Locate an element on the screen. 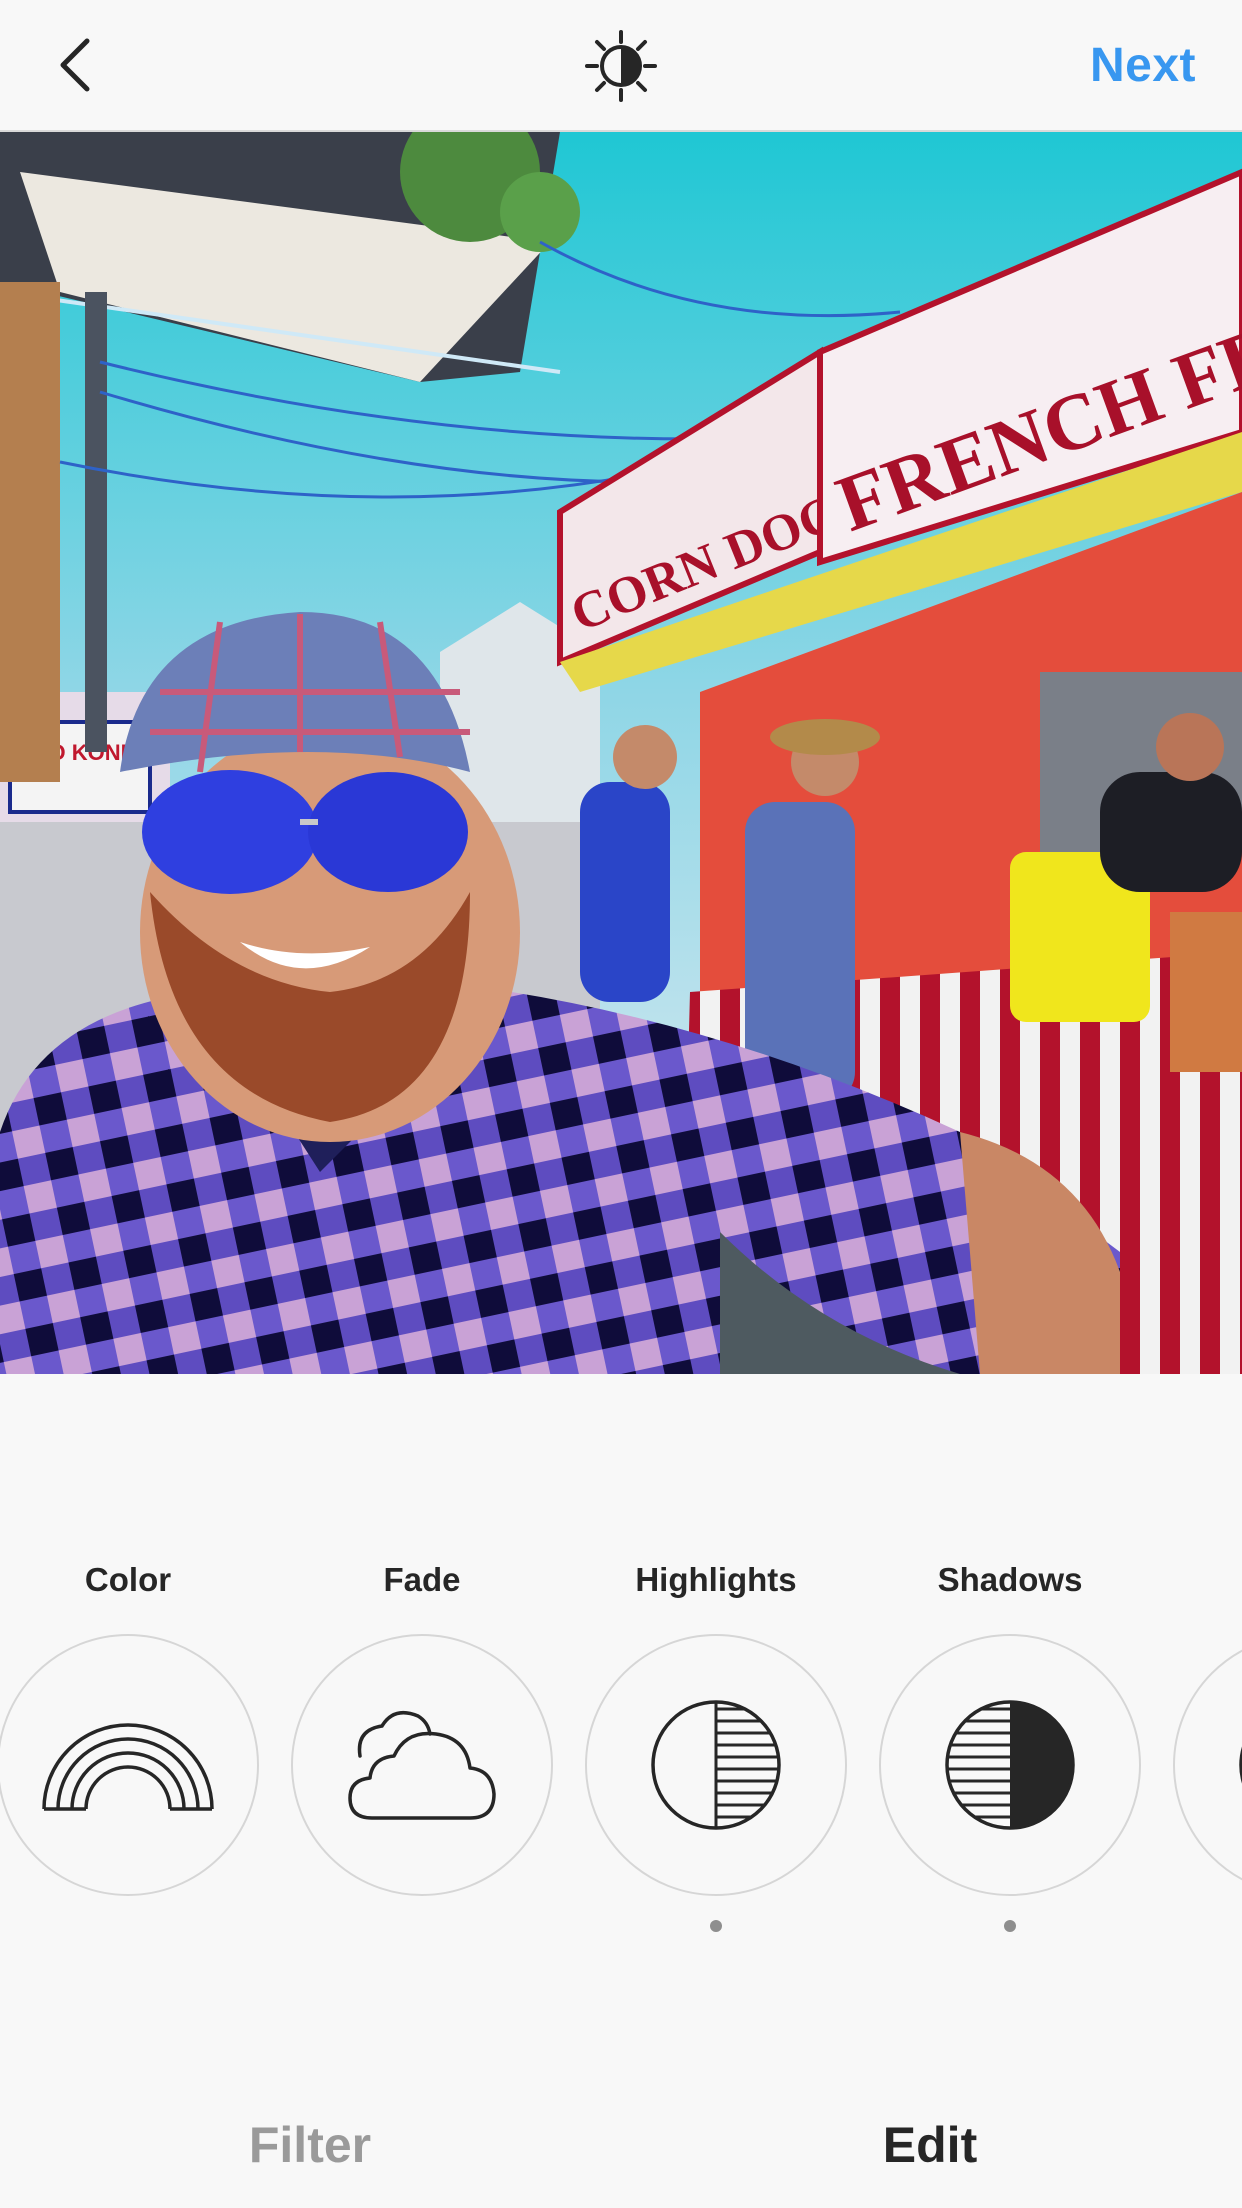  sun-contrast-icon is located at coordinates (621, 66).